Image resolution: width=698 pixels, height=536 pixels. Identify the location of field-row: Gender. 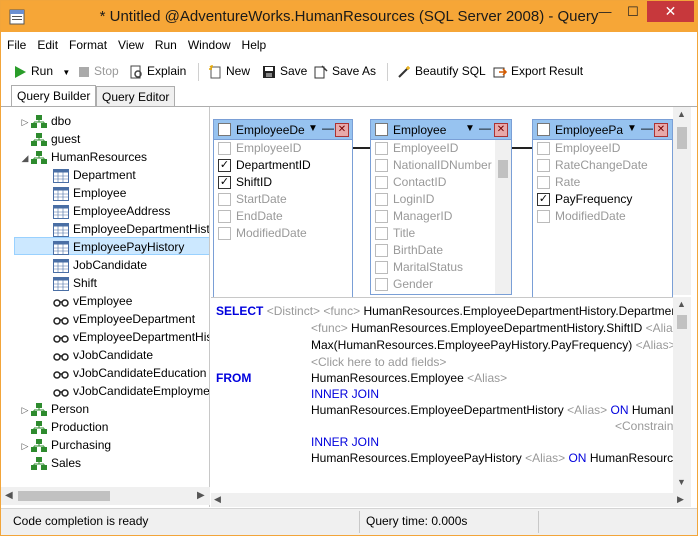
(441, 284).